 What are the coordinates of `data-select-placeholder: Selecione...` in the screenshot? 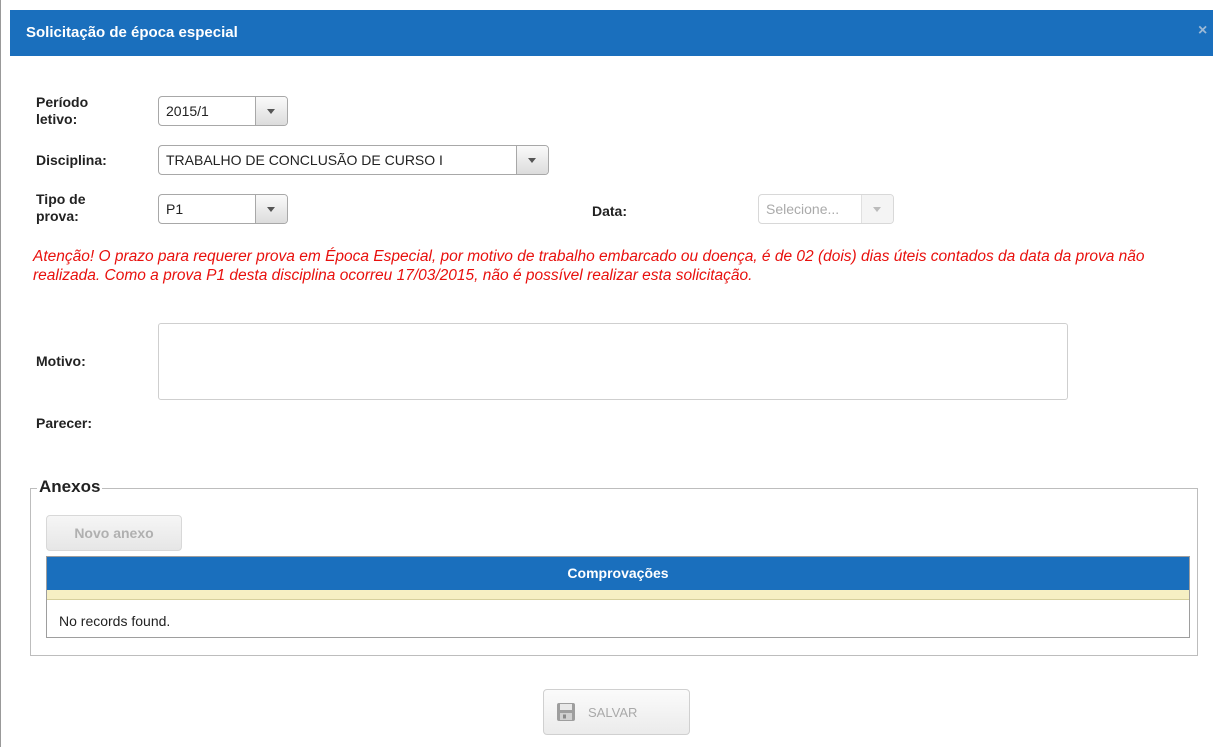 It's located at (803, 209).